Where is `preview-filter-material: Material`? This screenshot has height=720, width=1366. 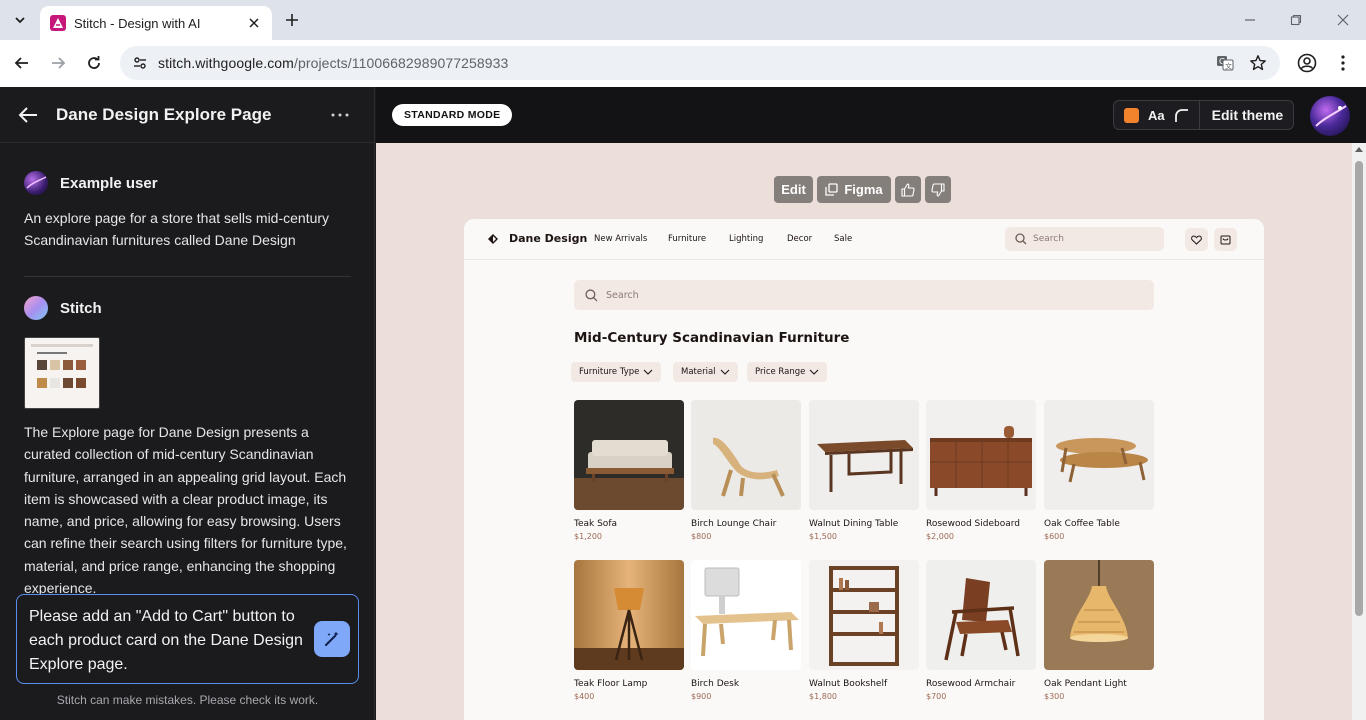 preview-filter-material: Material is located at coordinates (705, 372).